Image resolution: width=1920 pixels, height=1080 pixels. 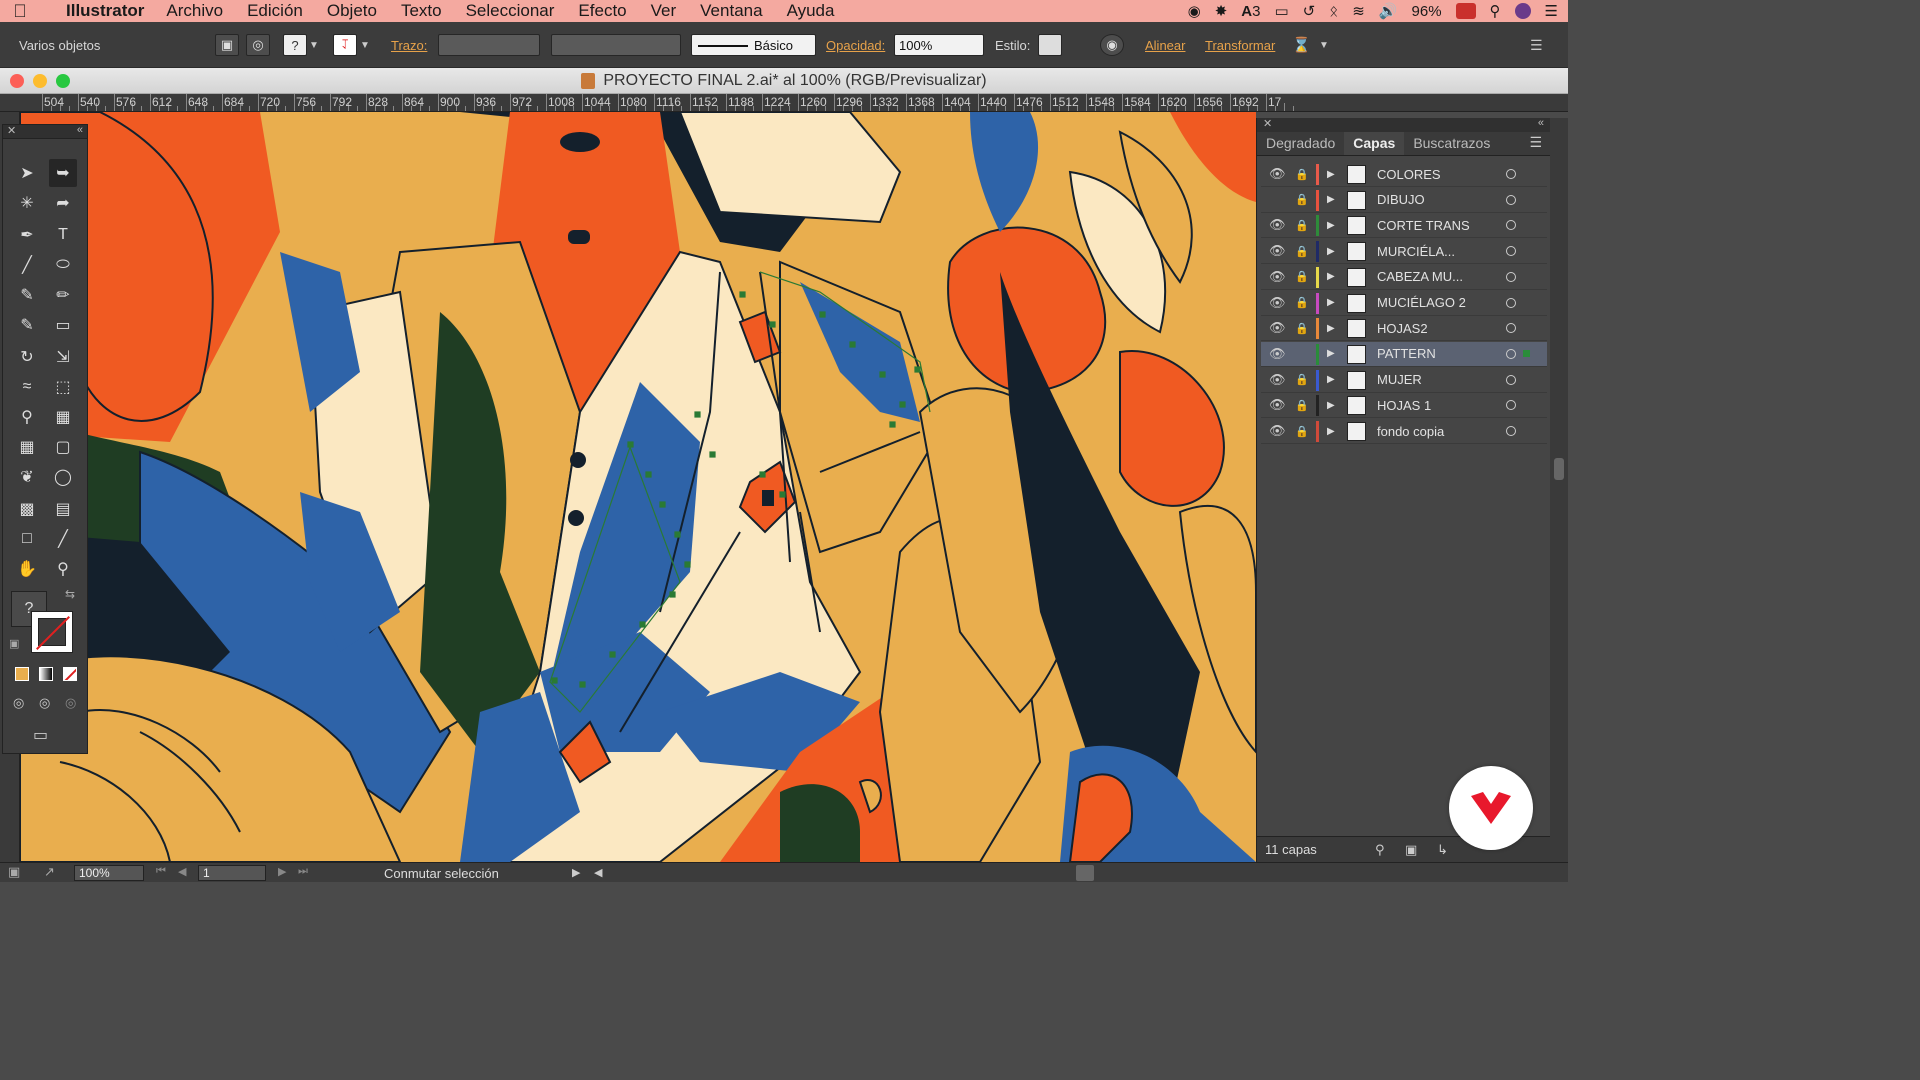 I want to click on tab-degradado: Degradado, so click(x=1300, y=143).